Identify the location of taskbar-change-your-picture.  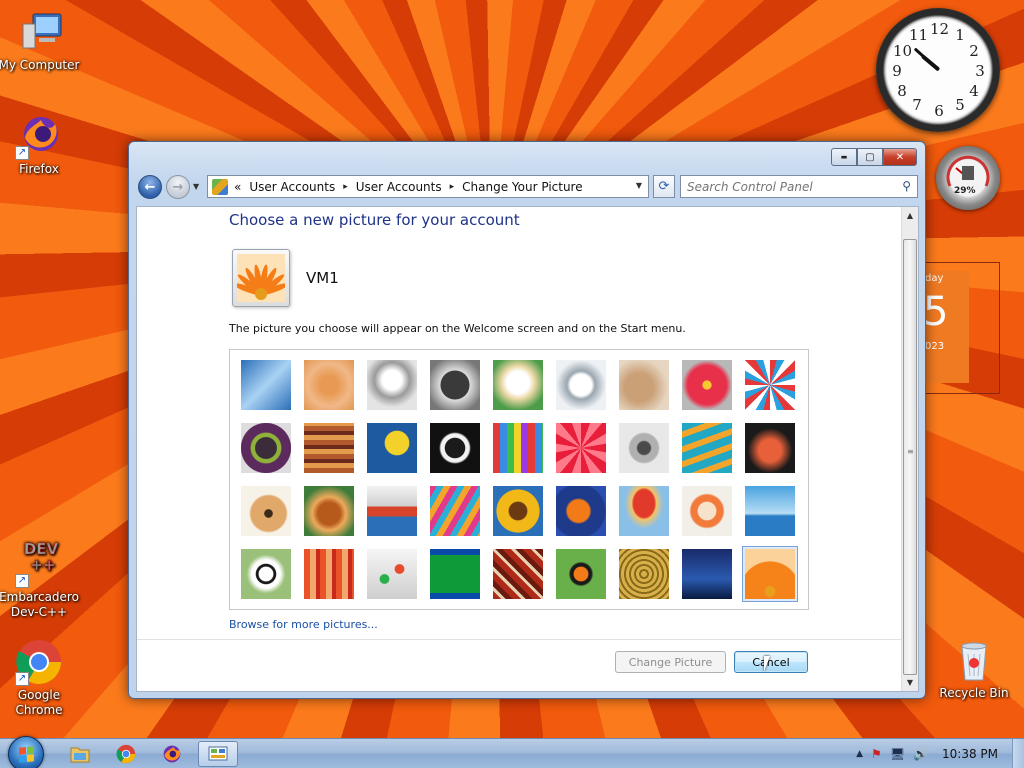
(218, 754).